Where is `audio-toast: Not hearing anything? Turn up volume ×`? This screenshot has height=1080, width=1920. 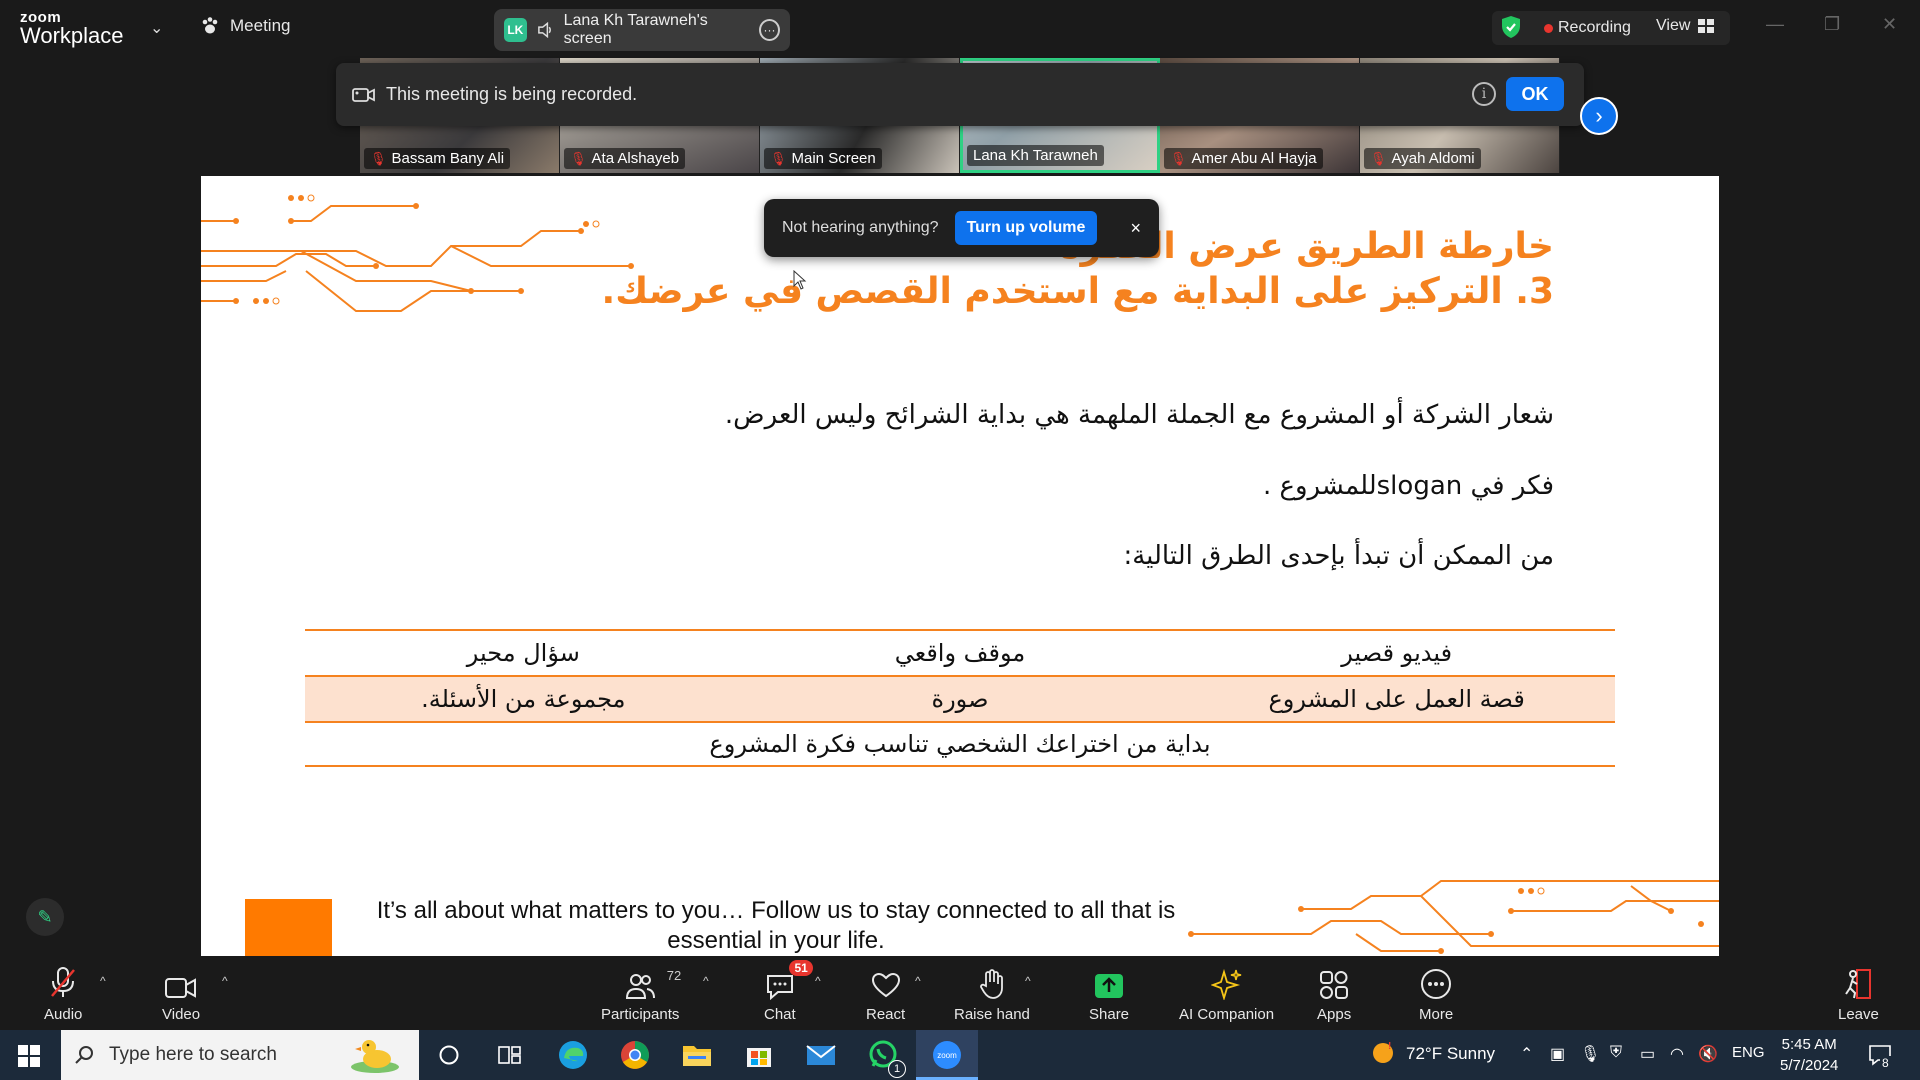
audio-toast: Not hearing anything? Turn up volume × is located at coordinates (961, 228).